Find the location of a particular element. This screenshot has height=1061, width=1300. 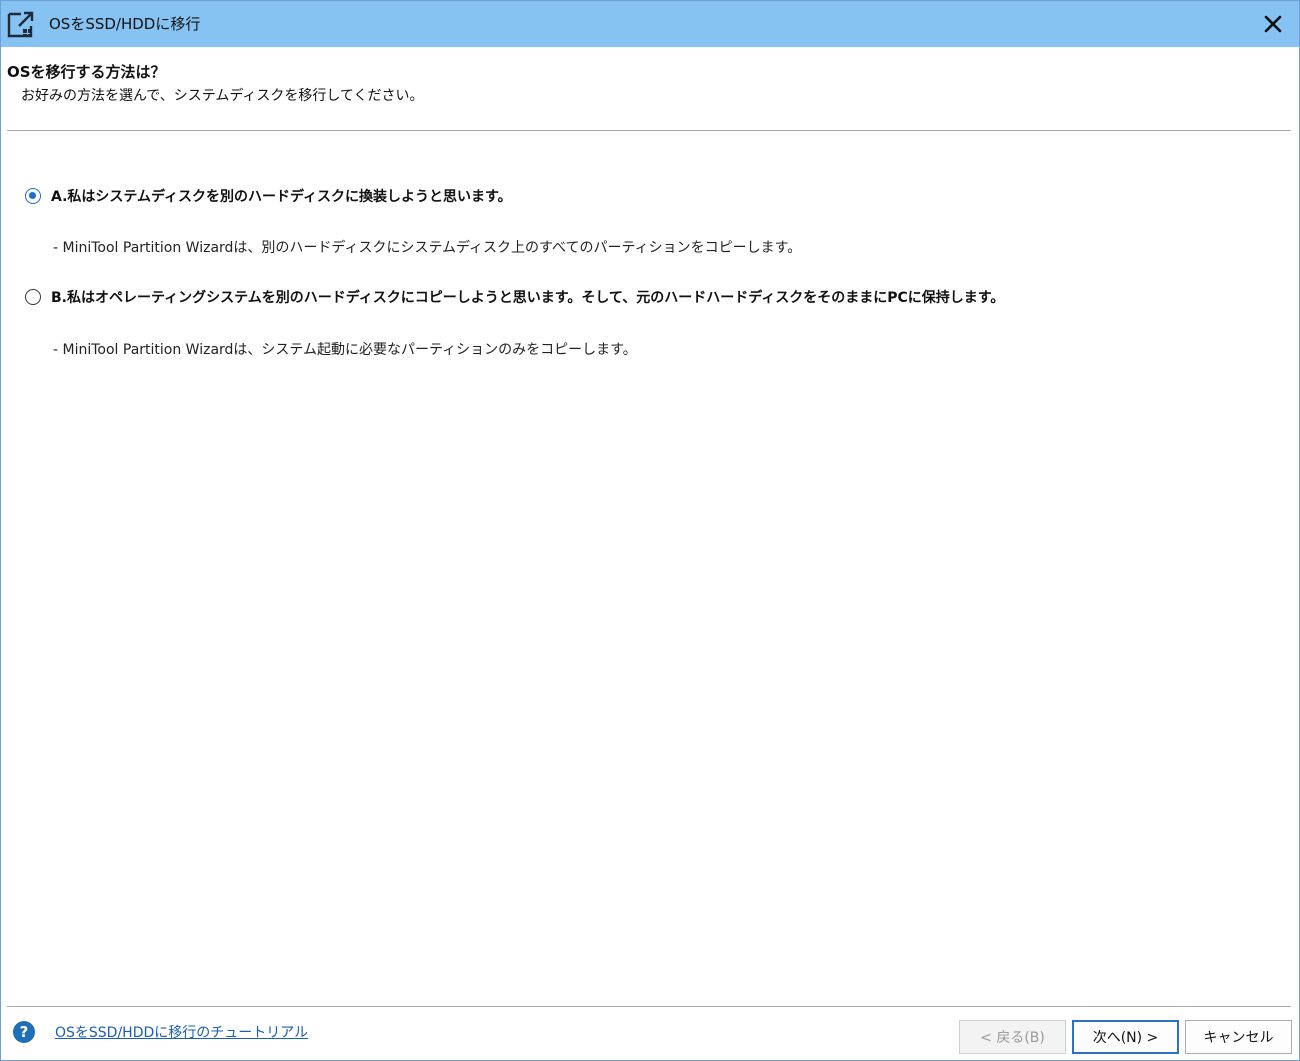

close-button is located at coordinates (1273, 24).